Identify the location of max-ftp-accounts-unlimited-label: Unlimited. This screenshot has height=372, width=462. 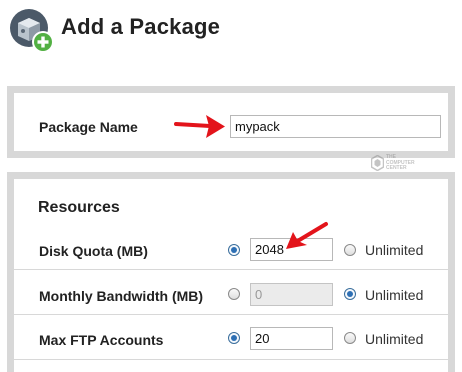
(394, 339).